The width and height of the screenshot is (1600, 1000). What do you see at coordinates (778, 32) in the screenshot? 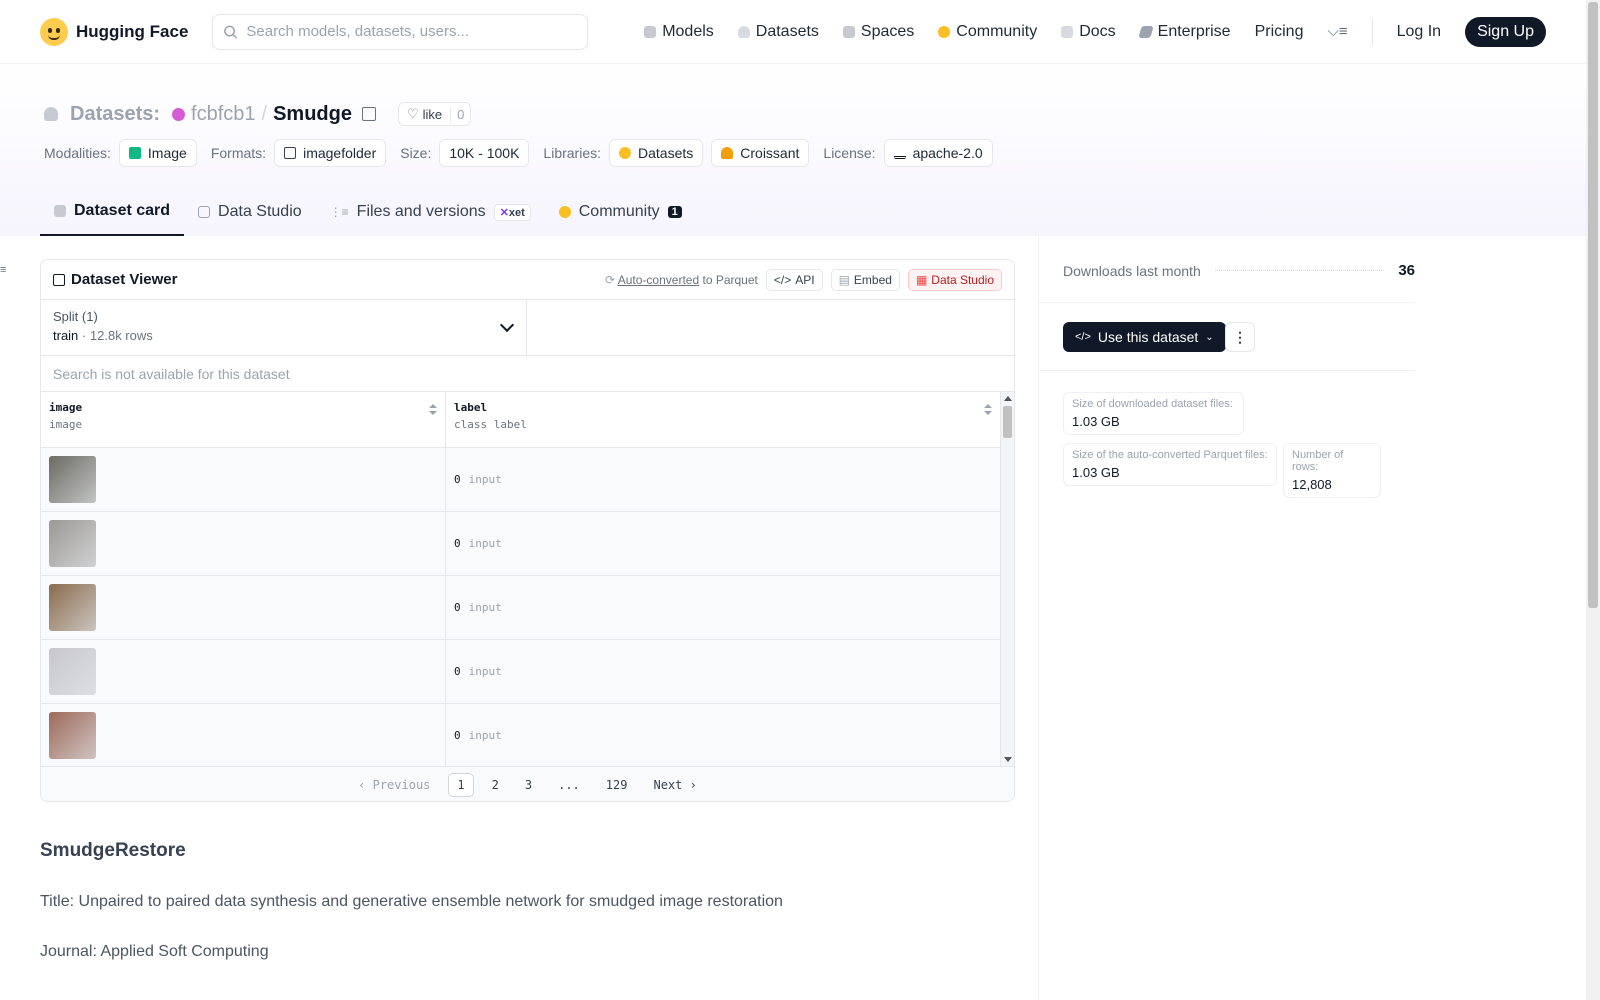
I see `nav-datasets: Datasets` at bounding box center [778, 32].